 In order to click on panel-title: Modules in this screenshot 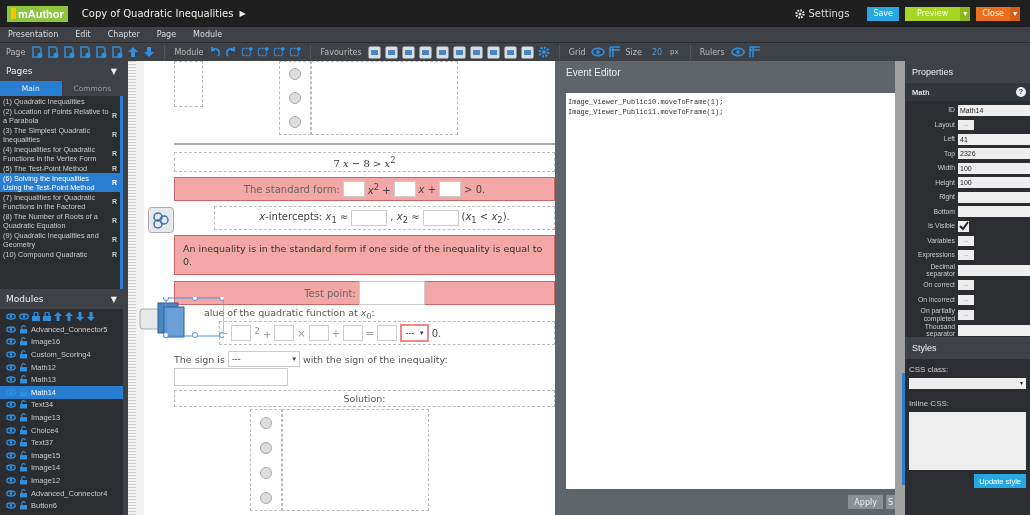, I will do `click(25, 299)`.